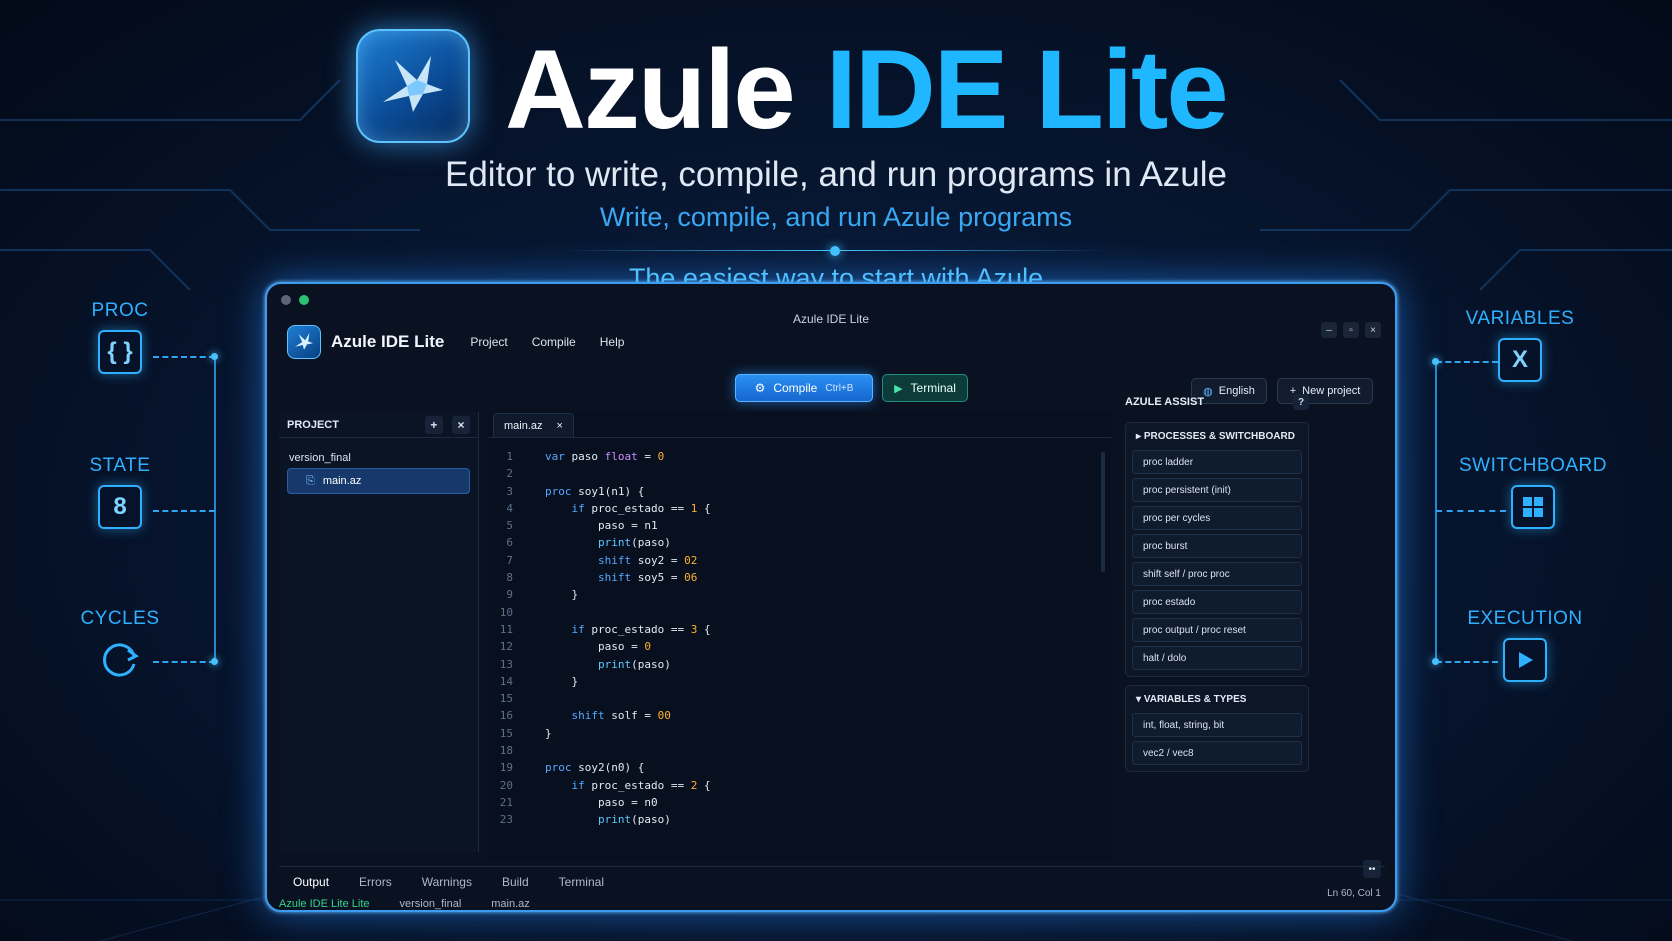 This screenshot has width=1672, height=941. What do you see at coordinates (506, 820) in the screenshot?
I see `line-number: 23` at bounding box center [506, 820].